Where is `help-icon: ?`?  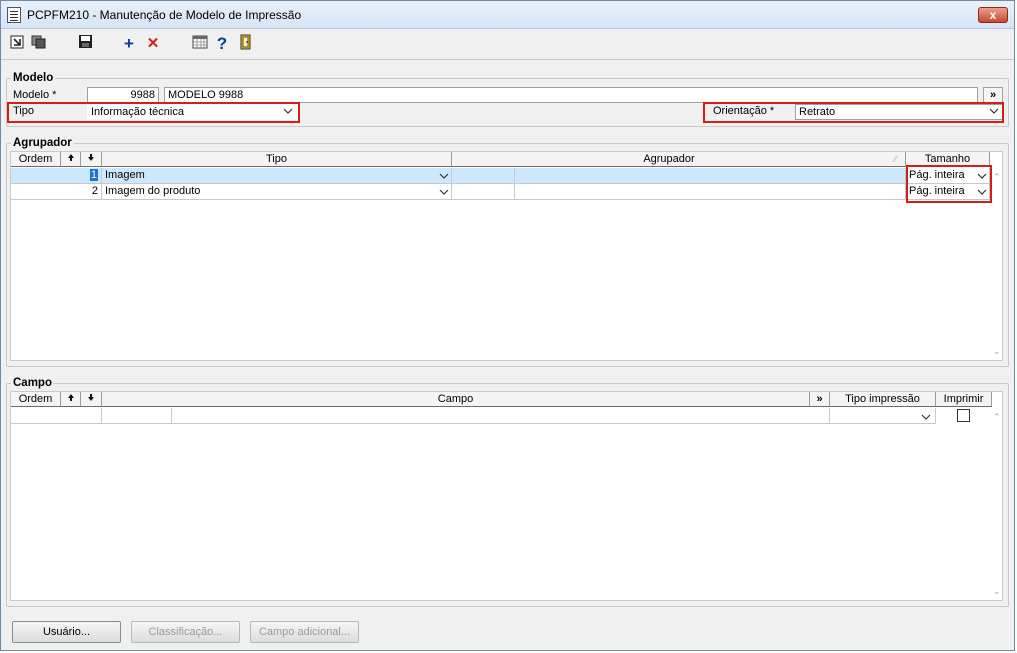 help-icon: ? is located at coordinates (222, 44).